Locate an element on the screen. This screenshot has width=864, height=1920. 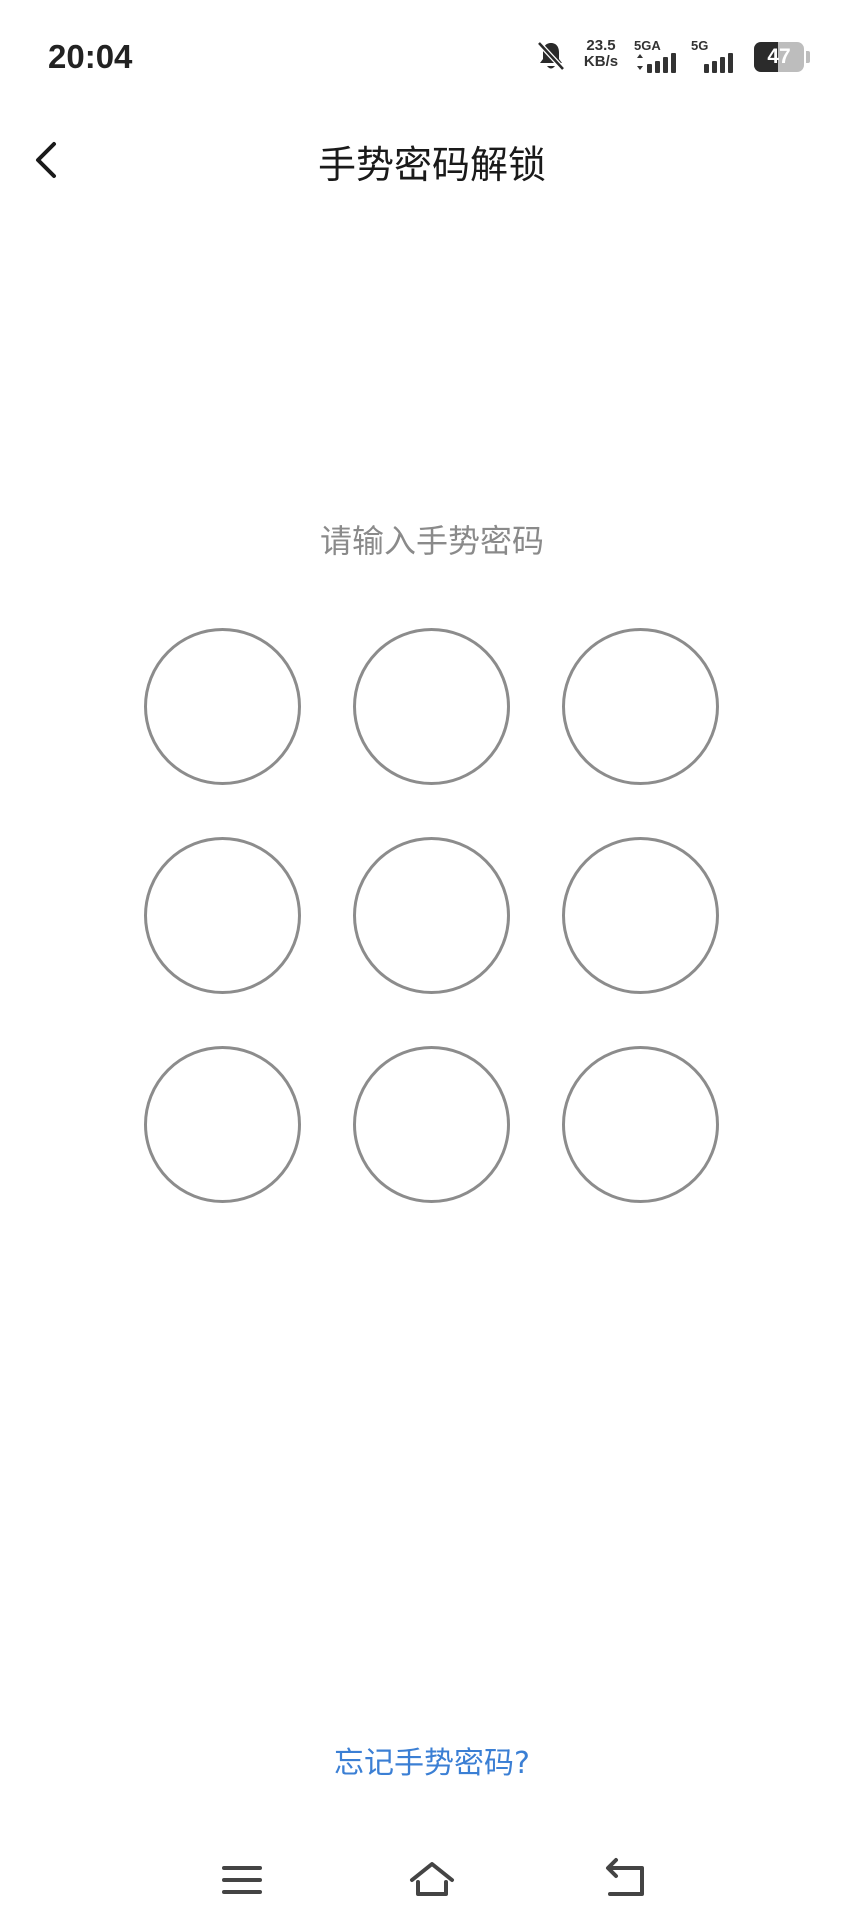
page-title: 手势密码解锁 is located at coordinates (431, 165).